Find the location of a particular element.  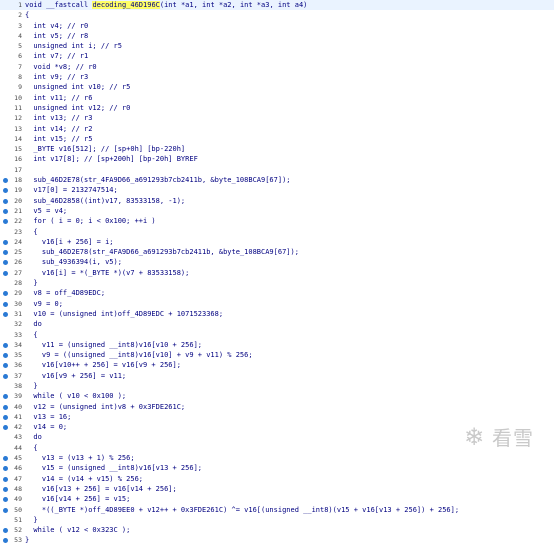

line-number: 40 is located at coordinates (18, 406).